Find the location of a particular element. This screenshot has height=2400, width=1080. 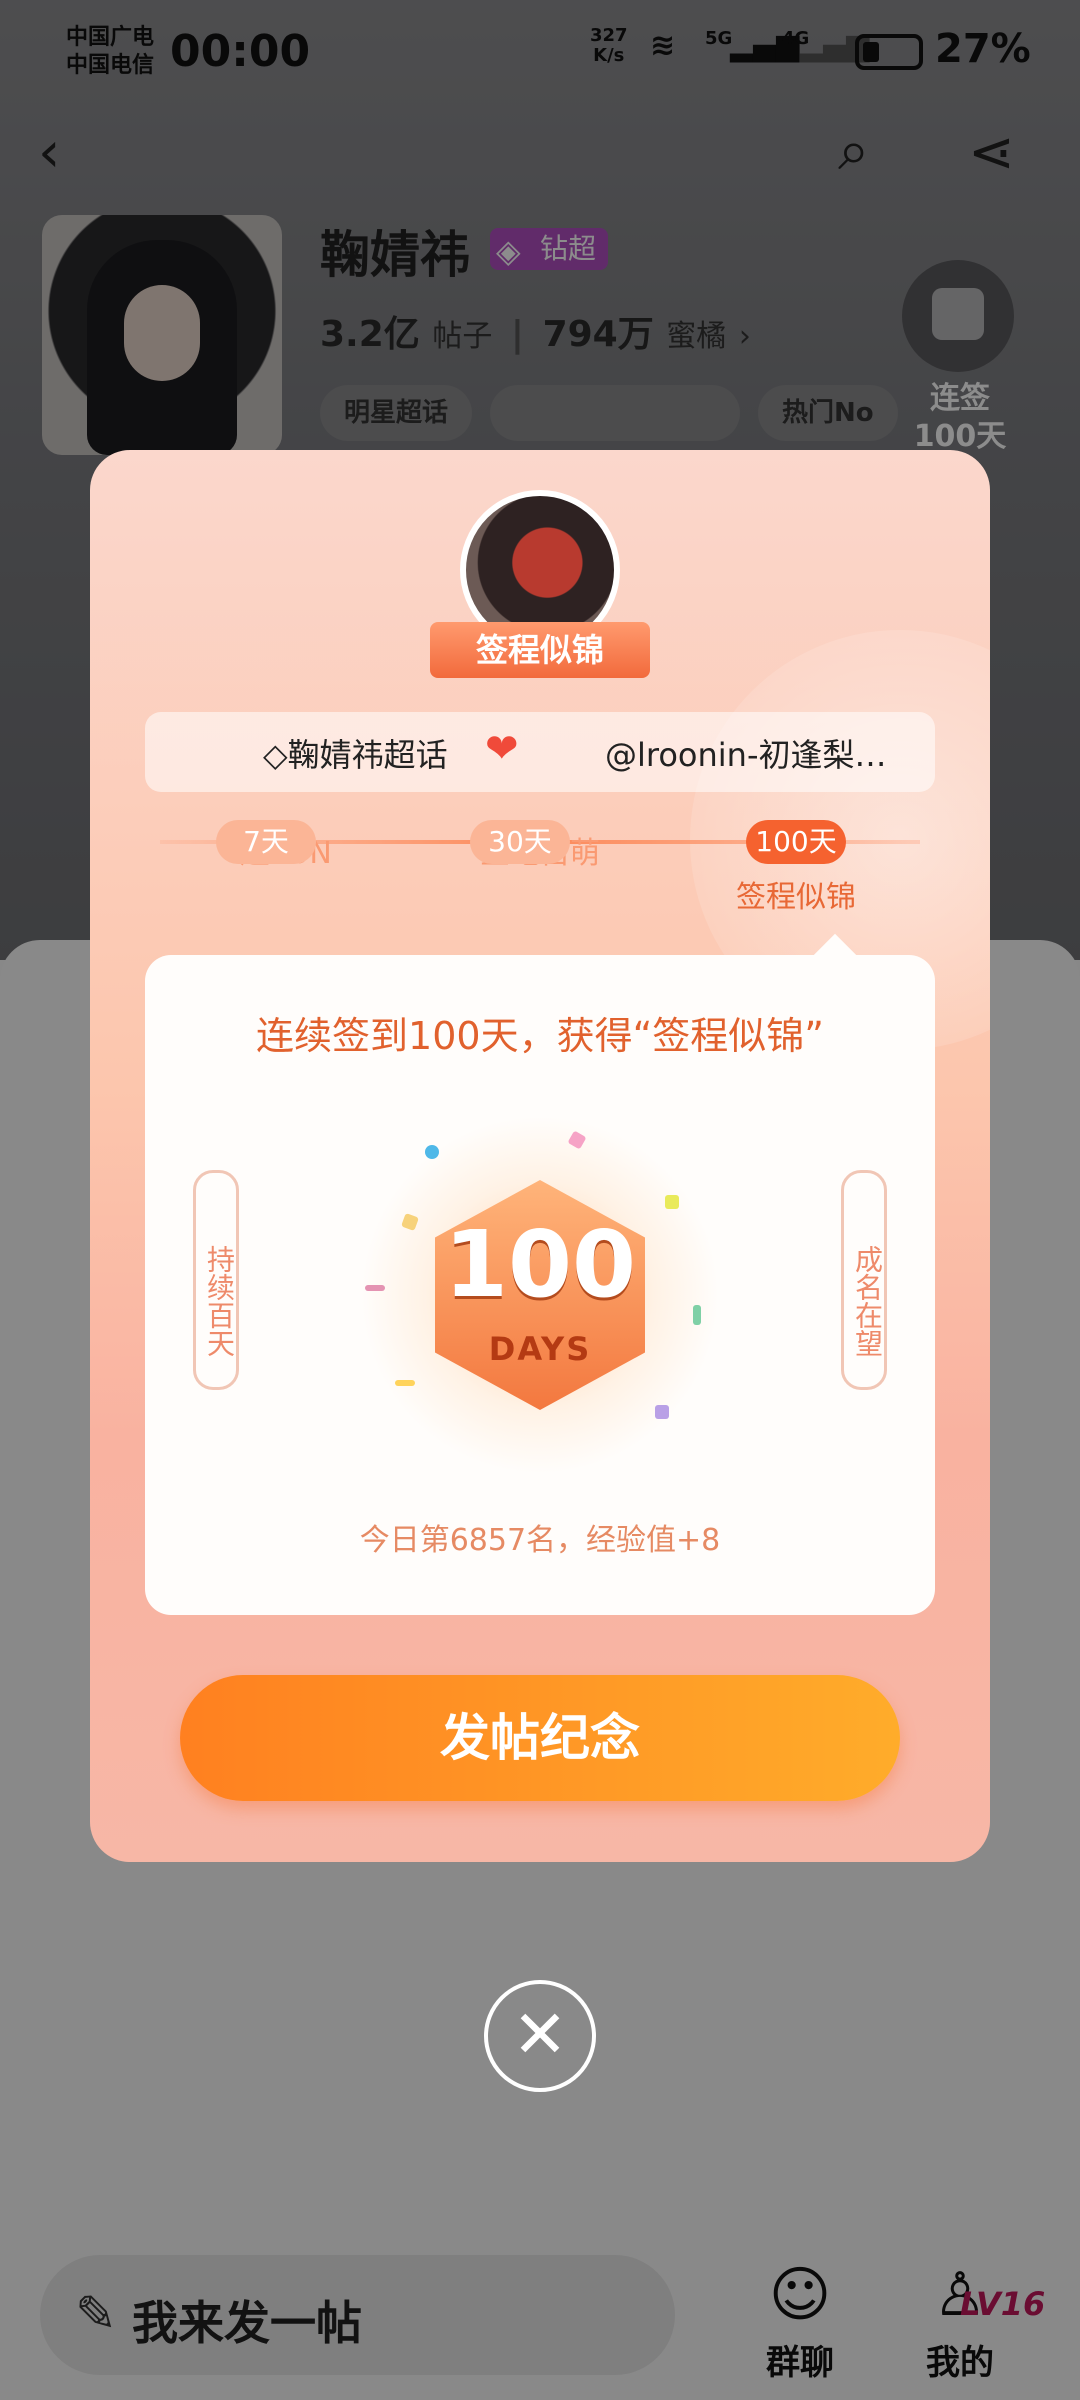

title-ribbon: 签程似锦 is located at coordinates (540, 651).